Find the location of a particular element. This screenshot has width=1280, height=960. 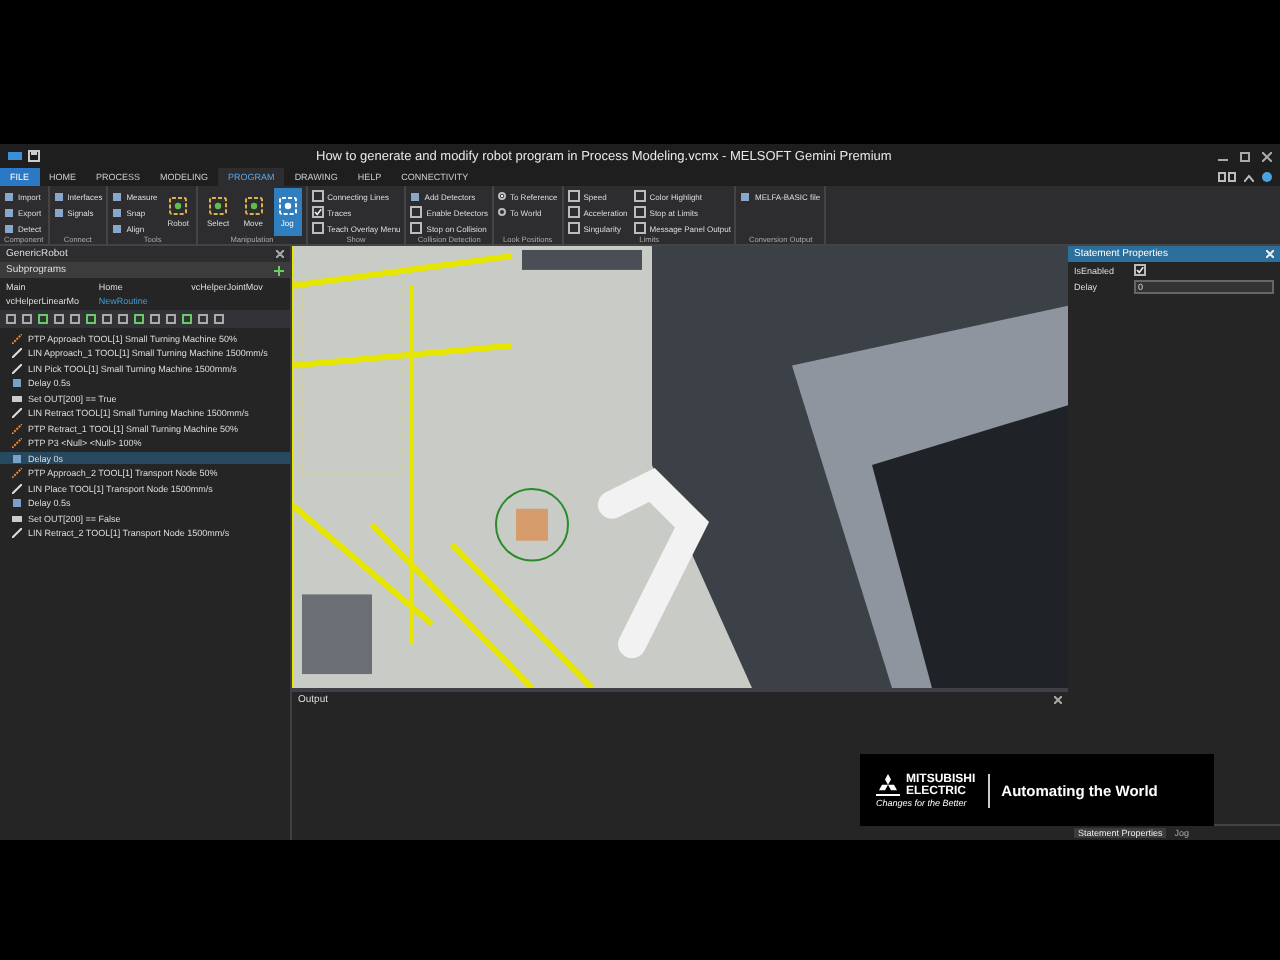

help-icon is located at coordinates (1267, 177).